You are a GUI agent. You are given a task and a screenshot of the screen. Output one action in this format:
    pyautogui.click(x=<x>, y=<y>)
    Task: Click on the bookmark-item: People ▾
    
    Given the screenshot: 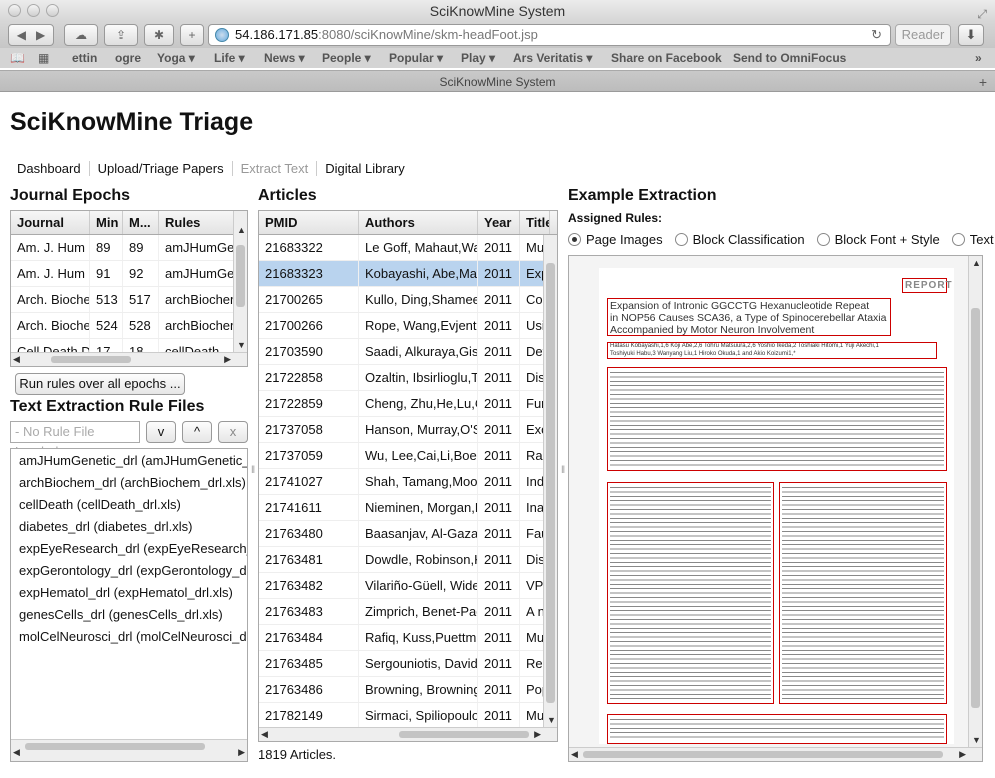 What is the action you would take?
    pyautogui.click(x=346, y=58)
    